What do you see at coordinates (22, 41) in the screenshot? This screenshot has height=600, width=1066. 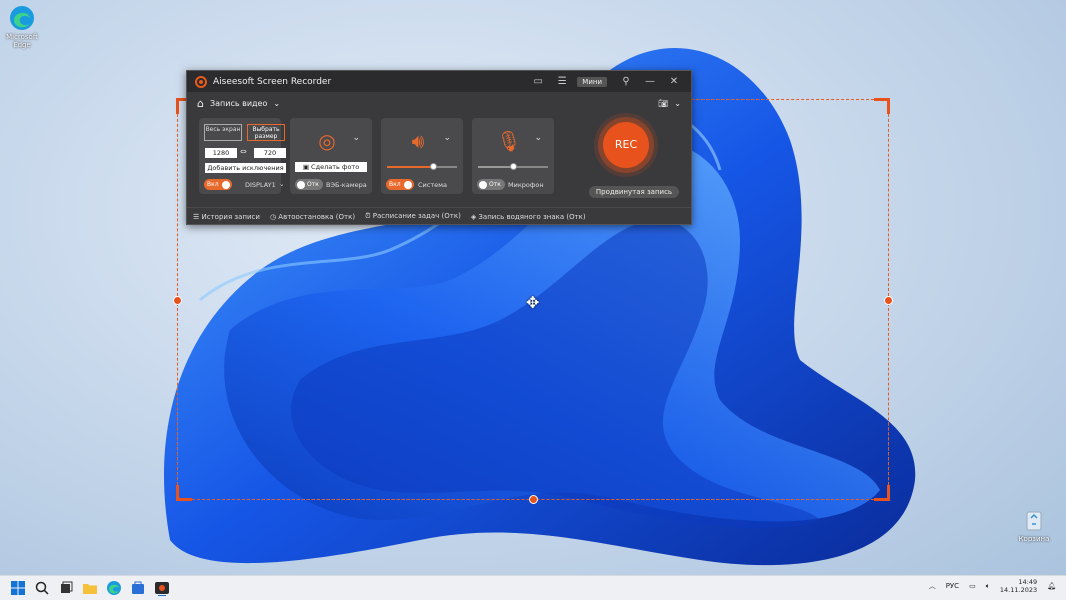 I see `desktop-icon-label: Microsoft Edge` at bounding box center [22, 41].